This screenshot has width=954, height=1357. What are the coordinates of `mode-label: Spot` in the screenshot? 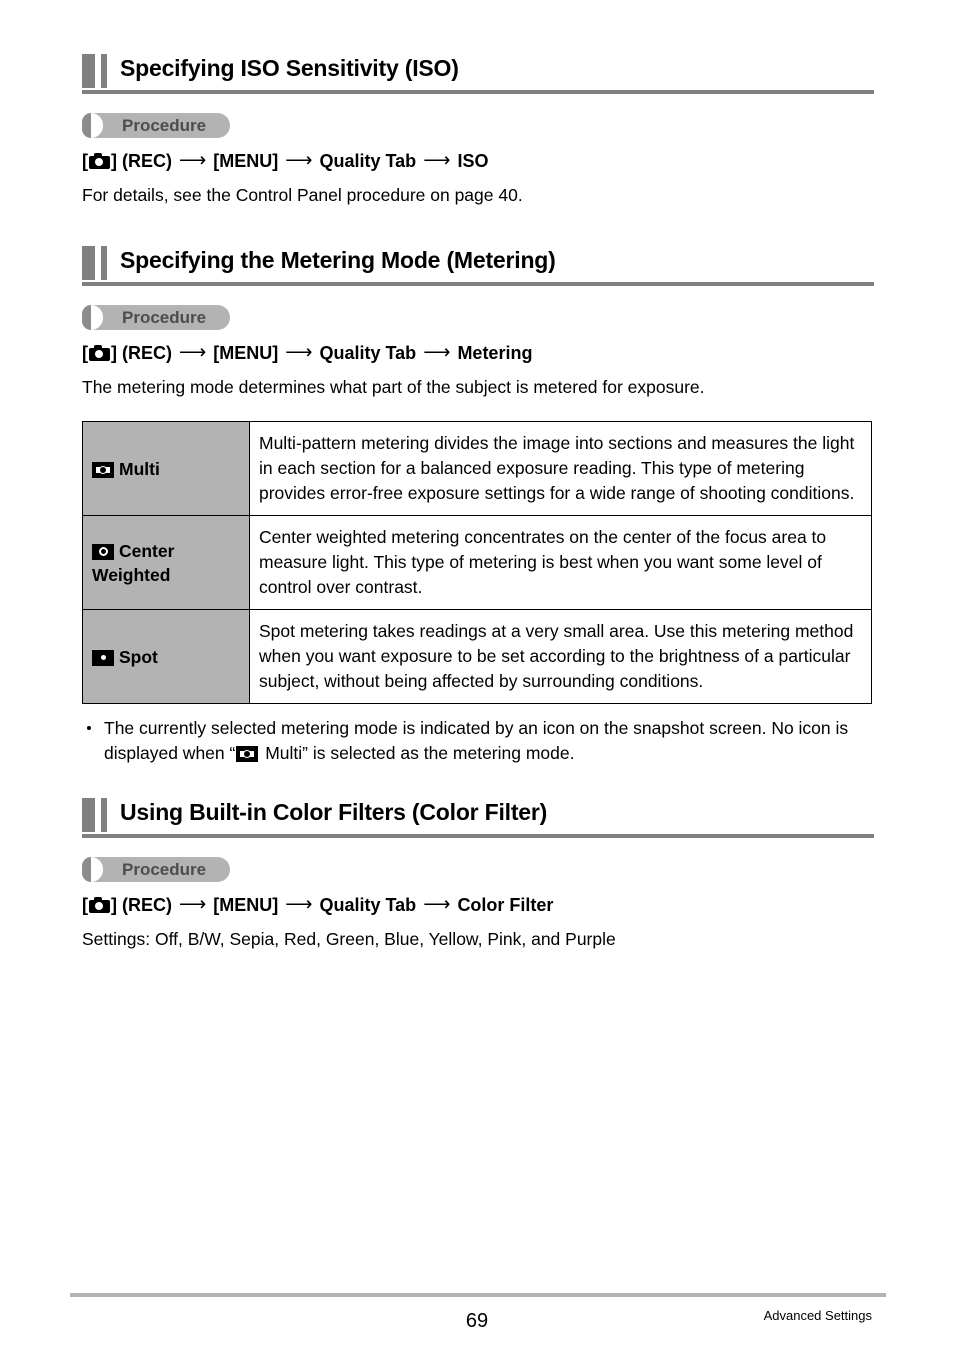 It's located at (138, 656).